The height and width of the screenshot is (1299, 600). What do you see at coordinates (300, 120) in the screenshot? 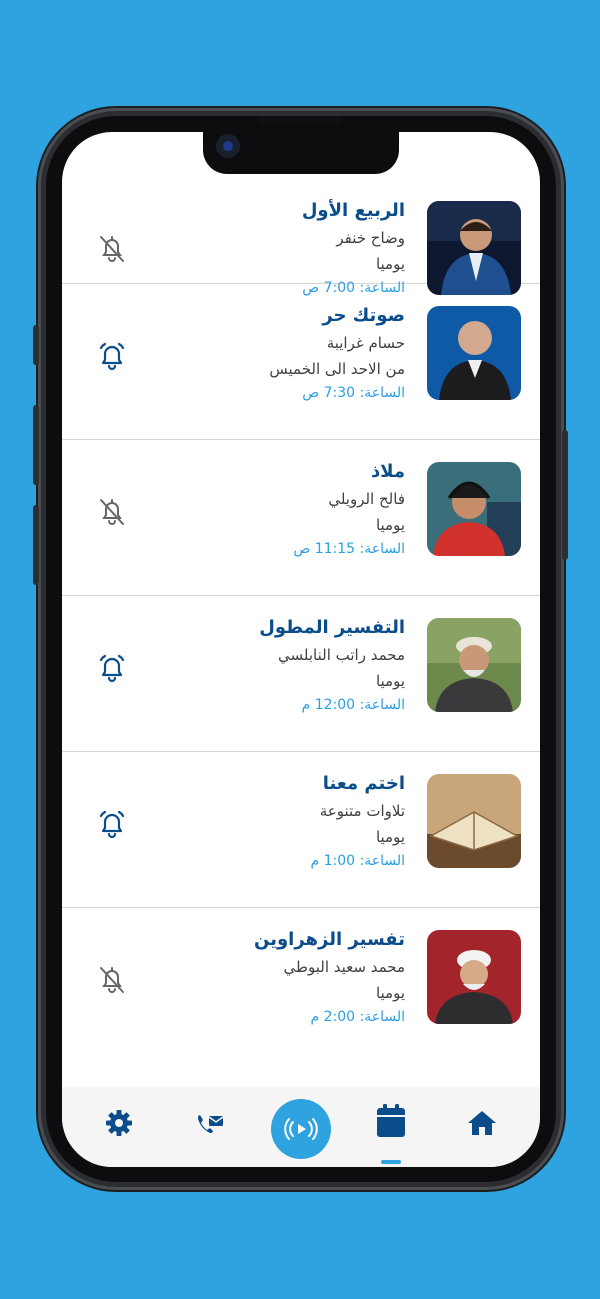
I see `speaker-grille` at bounding box center [300, 120].